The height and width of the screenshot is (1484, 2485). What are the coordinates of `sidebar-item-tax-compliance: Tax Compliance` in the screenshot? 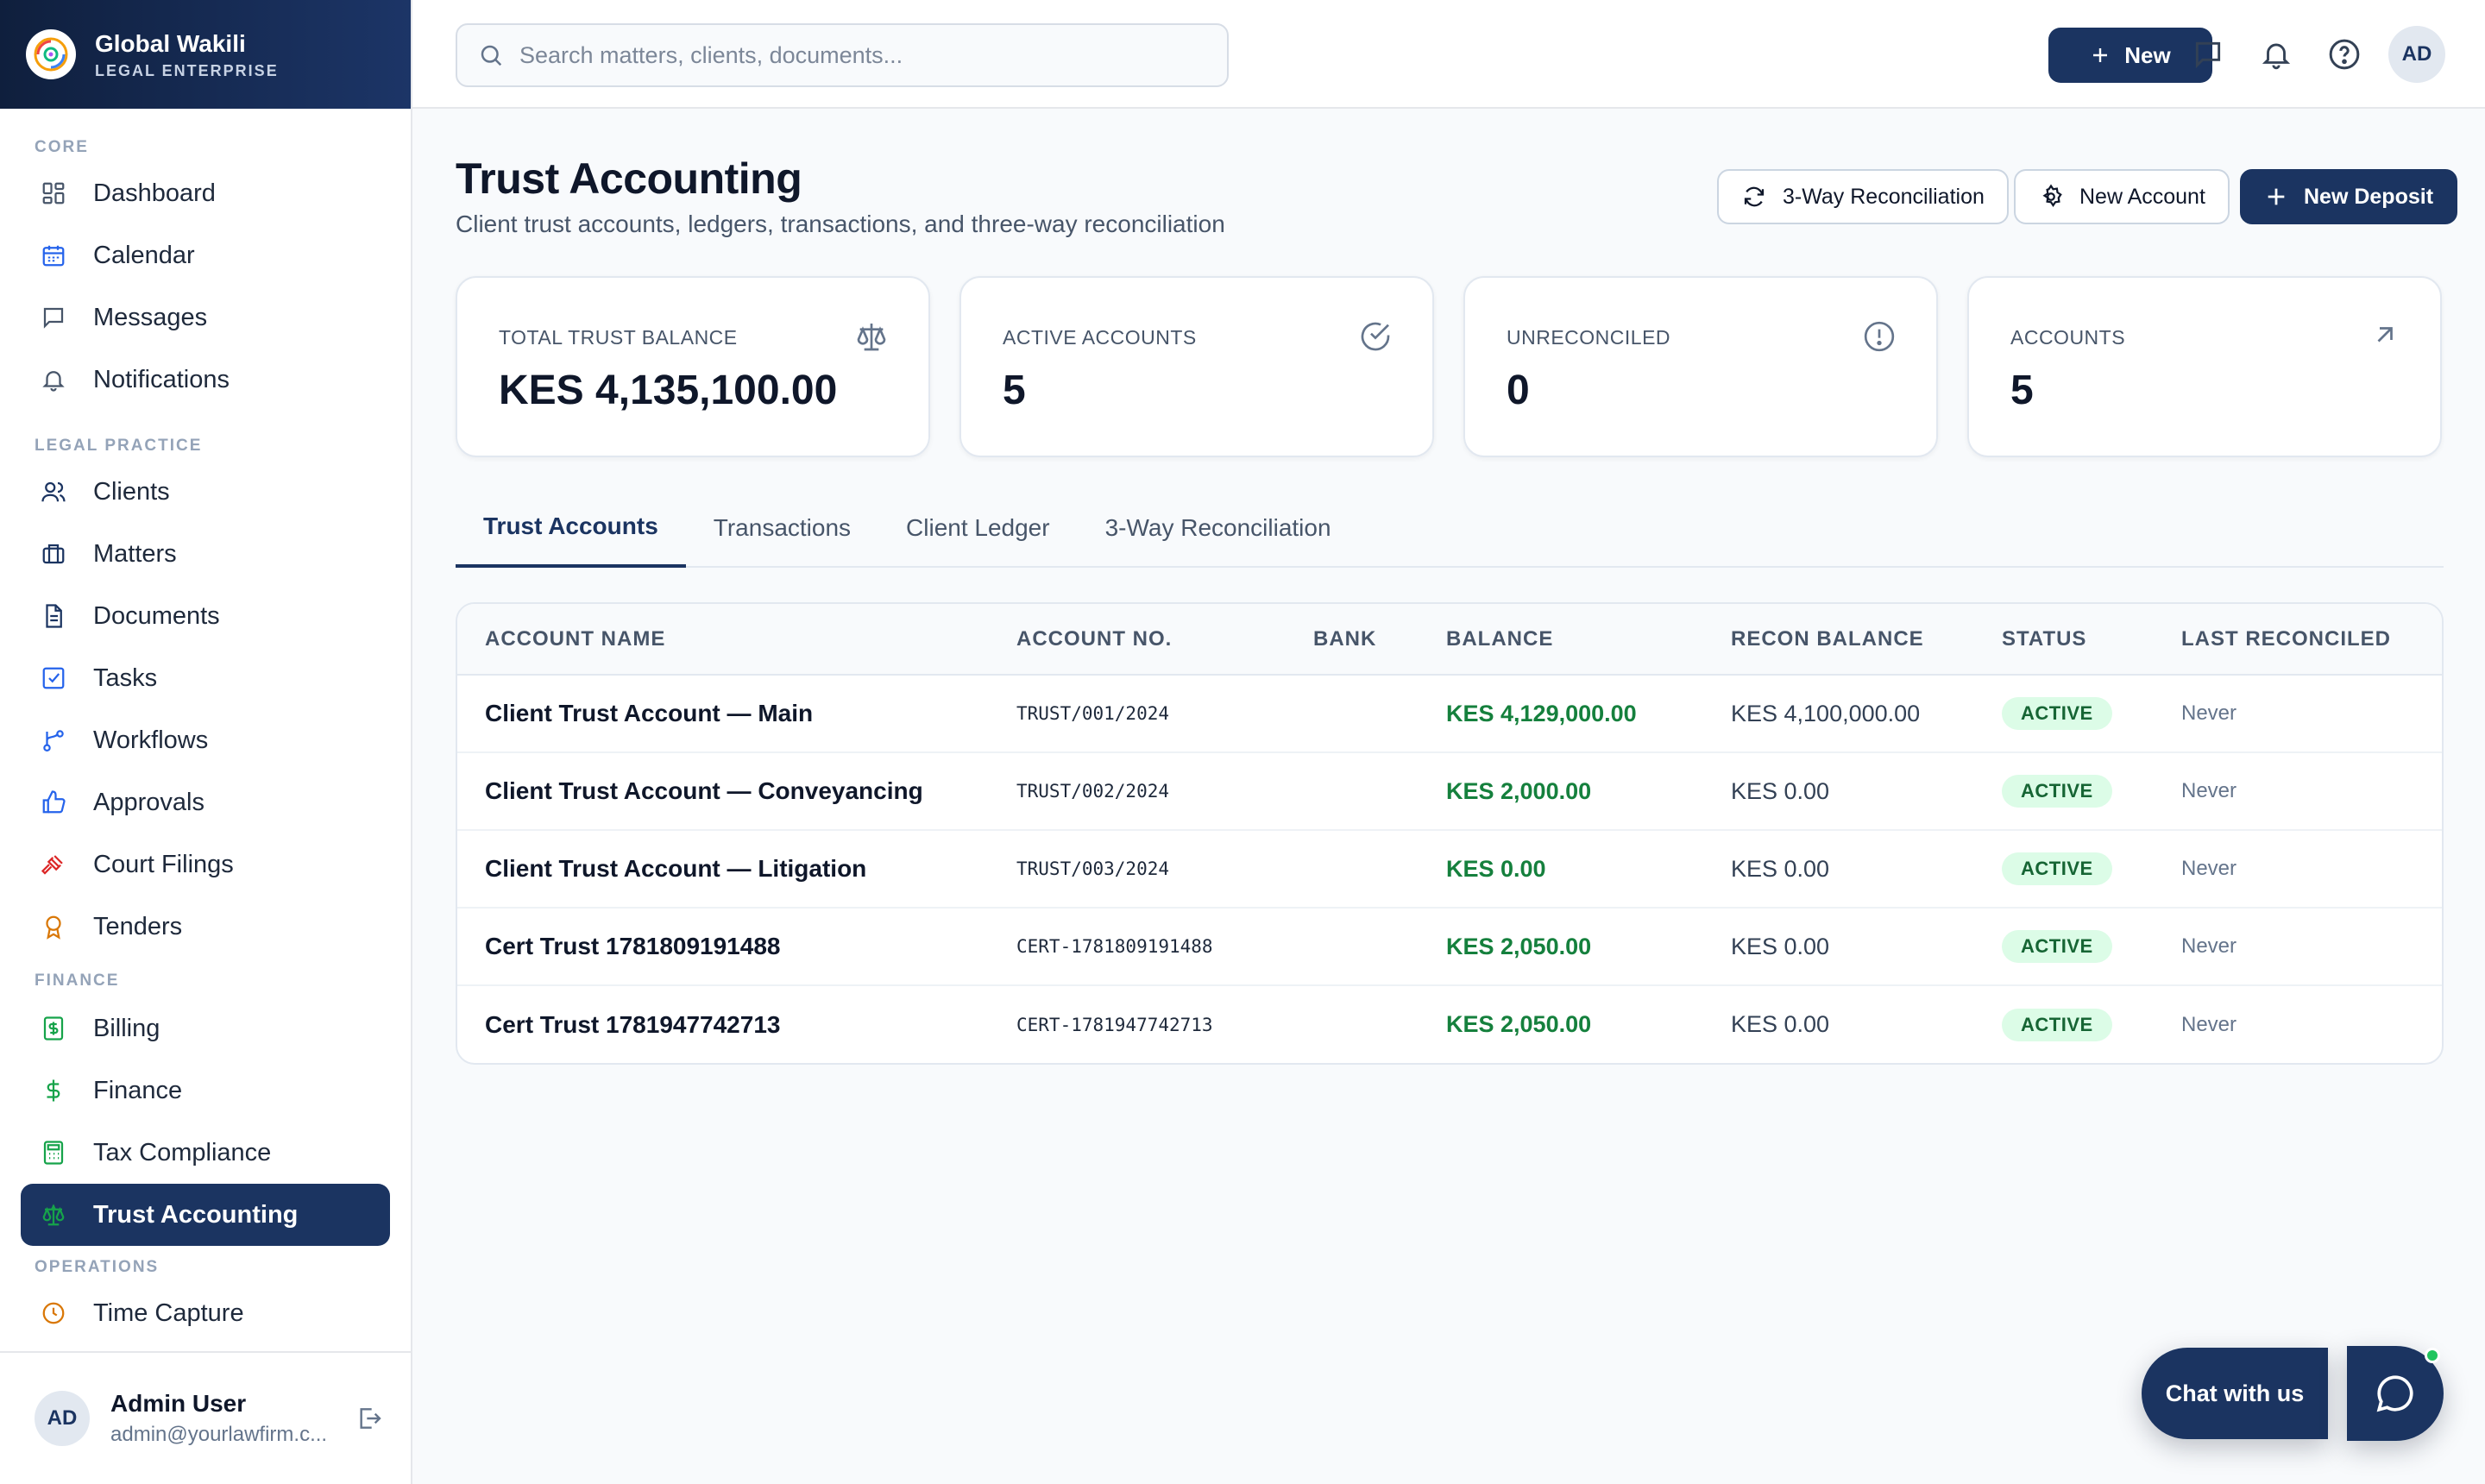 It's located at (206, 1153).